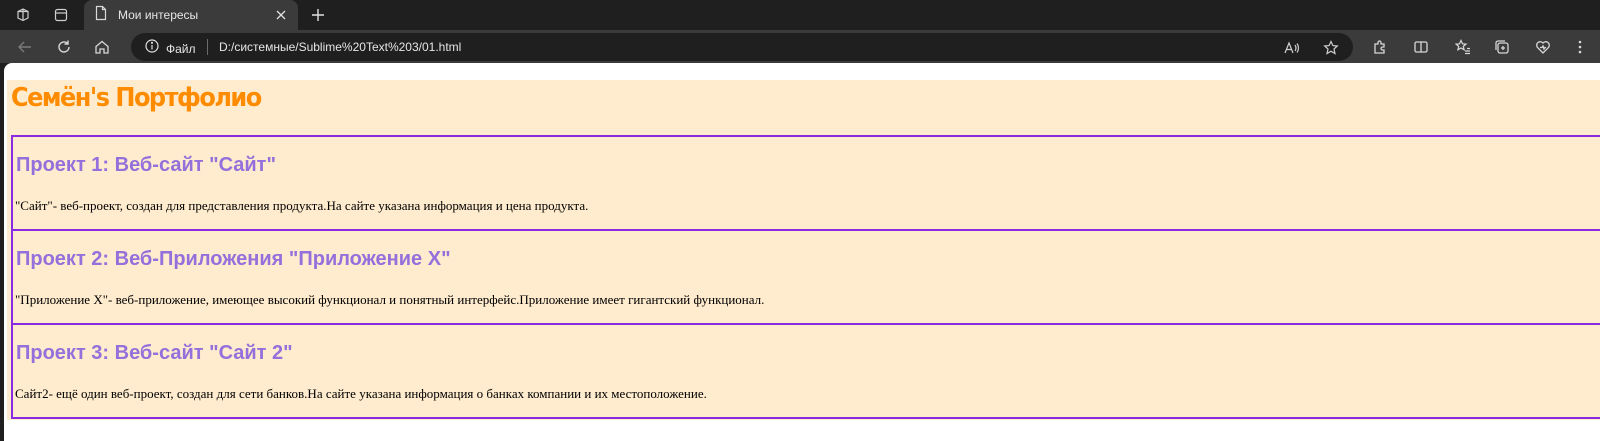  I want to click on tab-active: Мои интересы, so click(191, 15).